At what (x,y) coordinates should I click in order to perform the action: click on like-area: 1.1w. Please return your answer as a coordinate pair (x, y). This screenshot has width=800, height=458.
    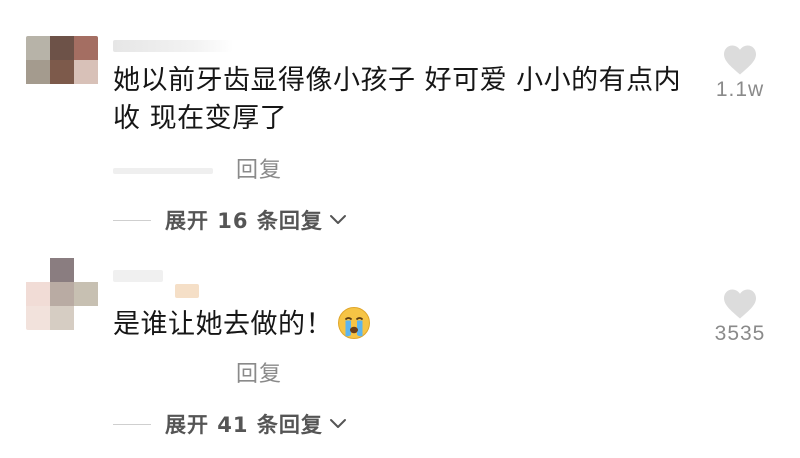
    Looking at the image, I should click on (740, 73).